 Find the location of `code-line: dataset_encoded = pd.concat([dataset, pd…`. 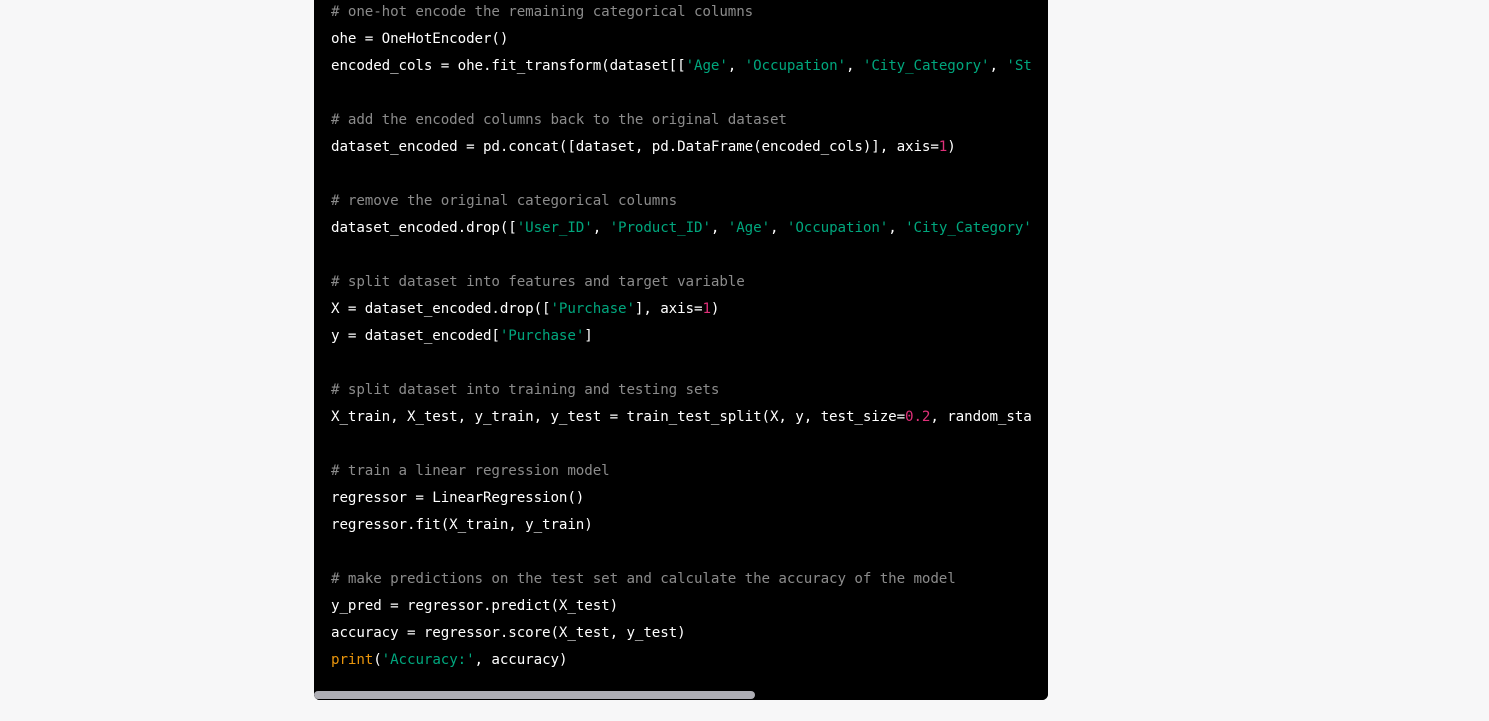

code-line: dataset_encoded = pd.concat([dataset, pd… is located at coordinates (689, 148).